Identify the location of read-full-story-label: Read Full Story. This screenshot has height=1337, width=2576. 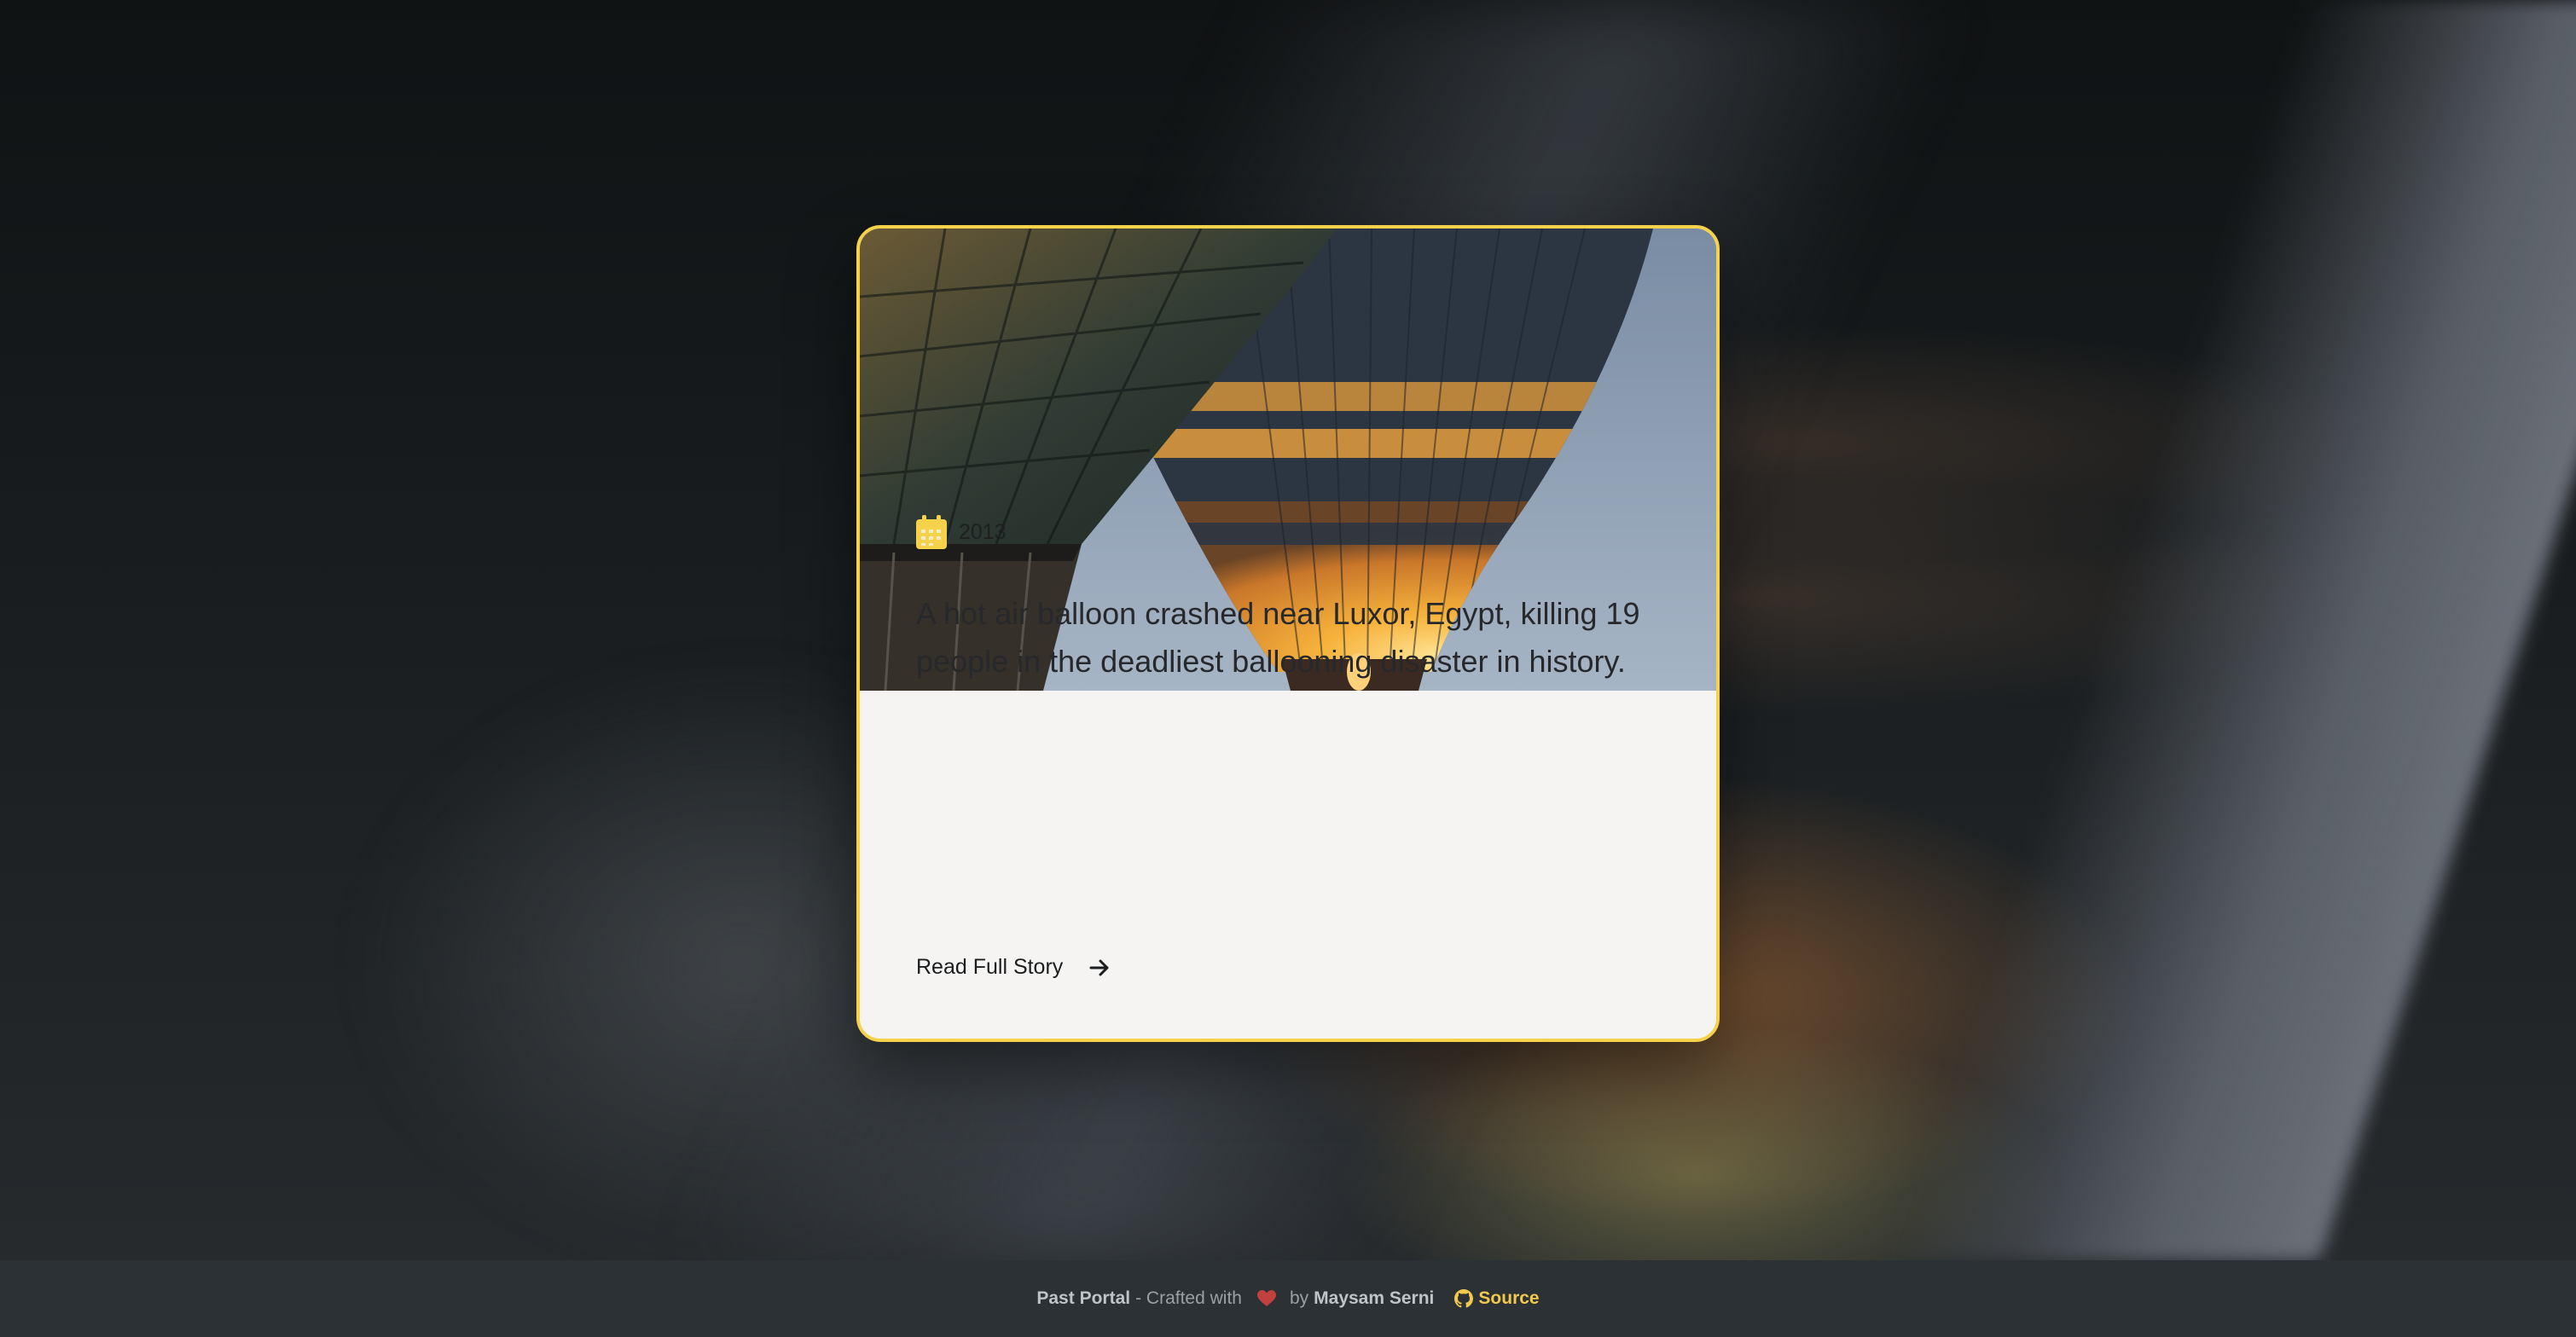
(990, 967).